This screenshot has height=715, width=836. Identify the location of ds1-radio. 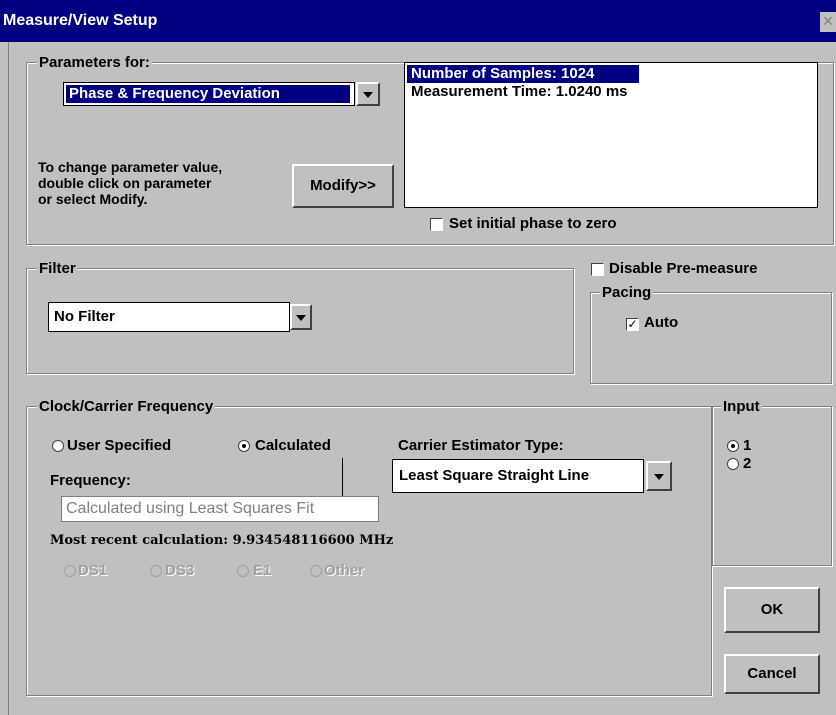
(70, 571).